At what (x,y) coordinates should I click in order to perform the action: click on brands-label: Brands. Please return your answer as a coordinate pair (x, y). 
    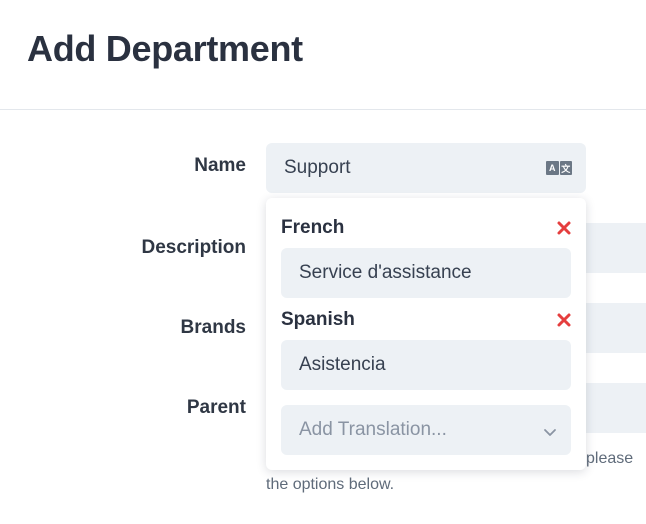
    Looking at the image, I should click on (213, 327).